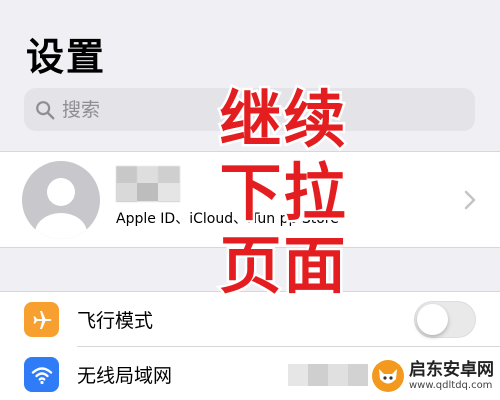  I want to click on avatar, so click(61, 200).